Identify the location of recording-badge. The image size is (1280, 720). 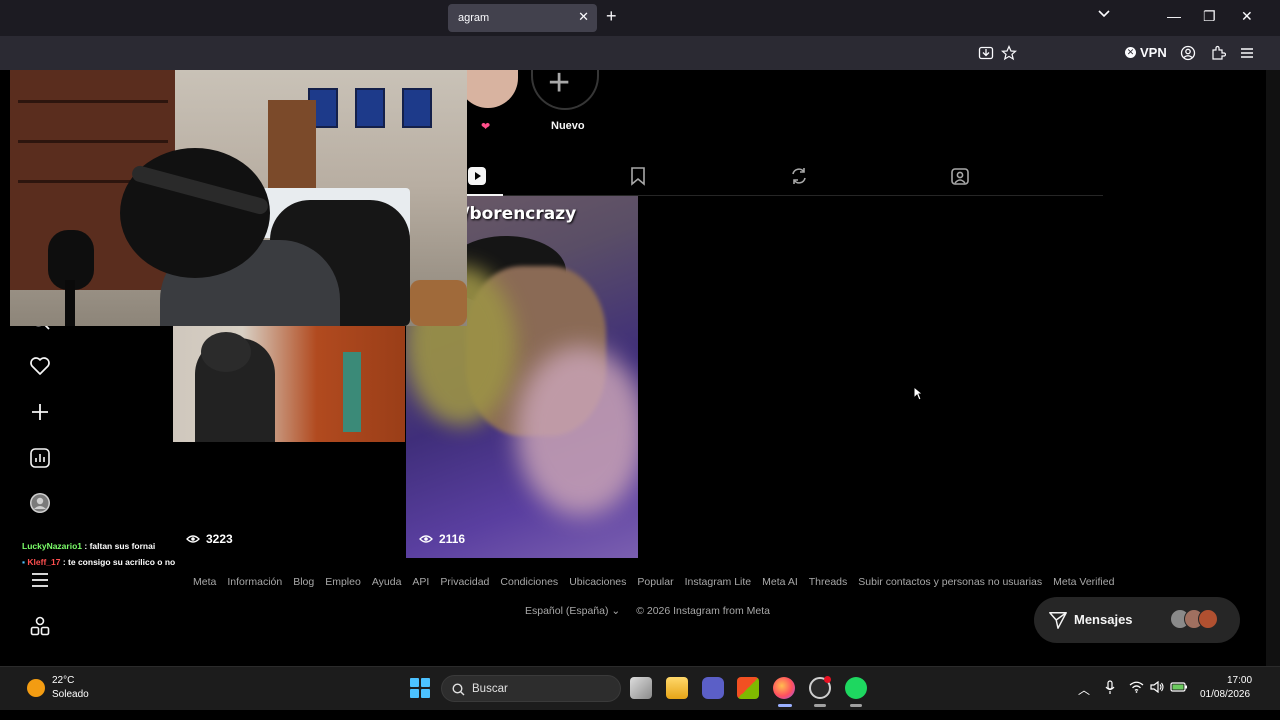
(827, 679).